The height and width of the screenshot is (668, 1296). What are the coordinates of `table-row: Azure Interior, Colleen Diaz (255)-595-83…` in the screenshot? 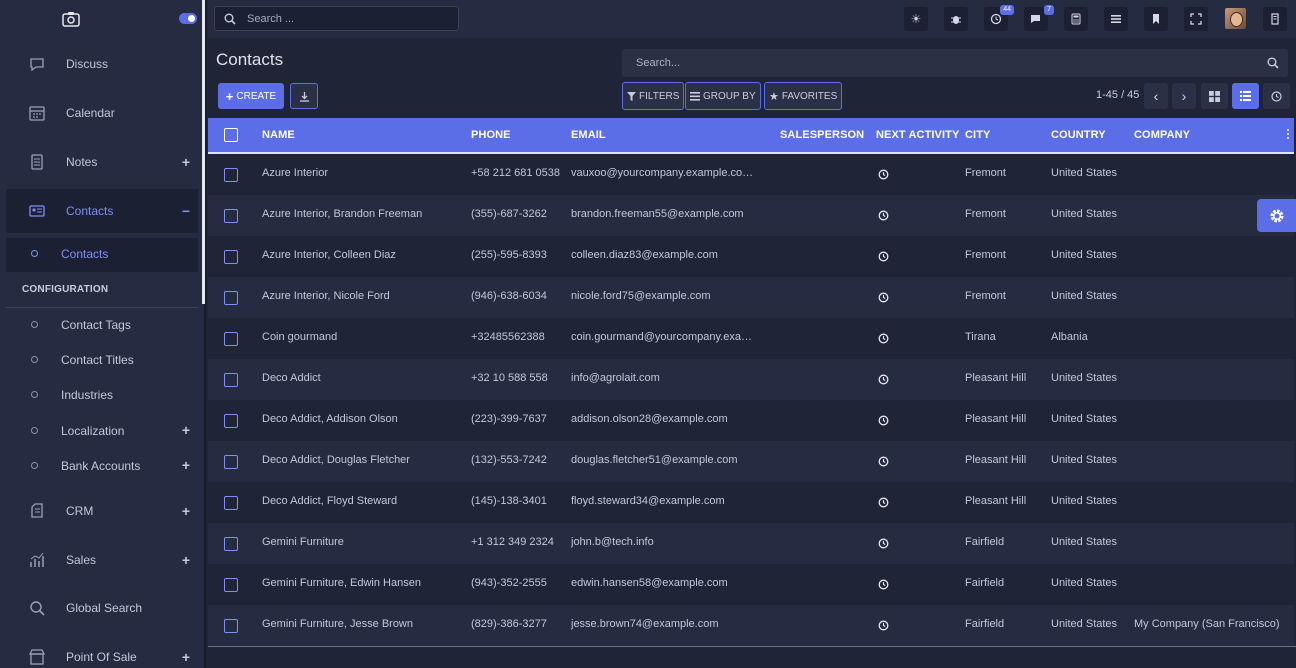 It's located at (751, 256).